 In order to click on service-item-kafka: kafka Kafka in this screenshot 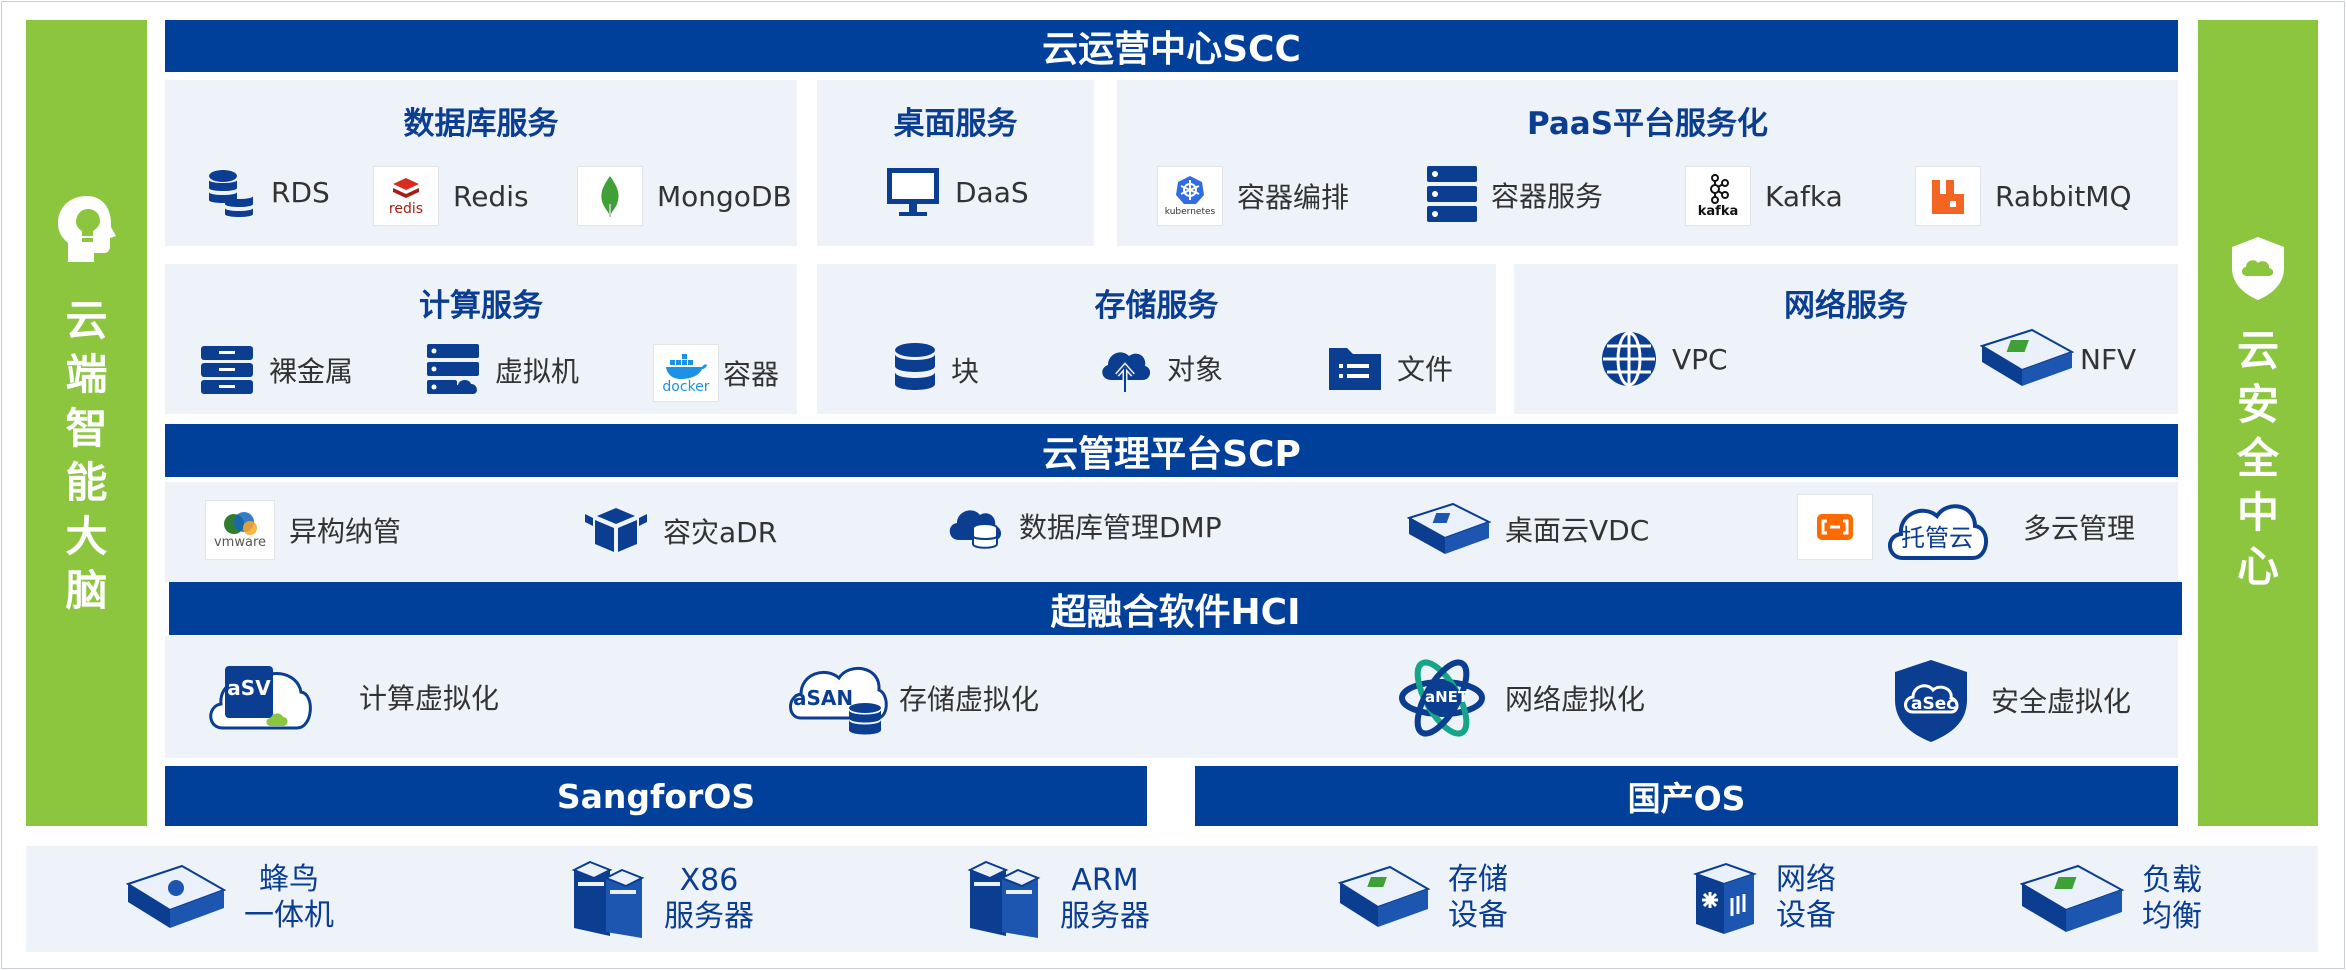, I will do `click(1764, 196)`.